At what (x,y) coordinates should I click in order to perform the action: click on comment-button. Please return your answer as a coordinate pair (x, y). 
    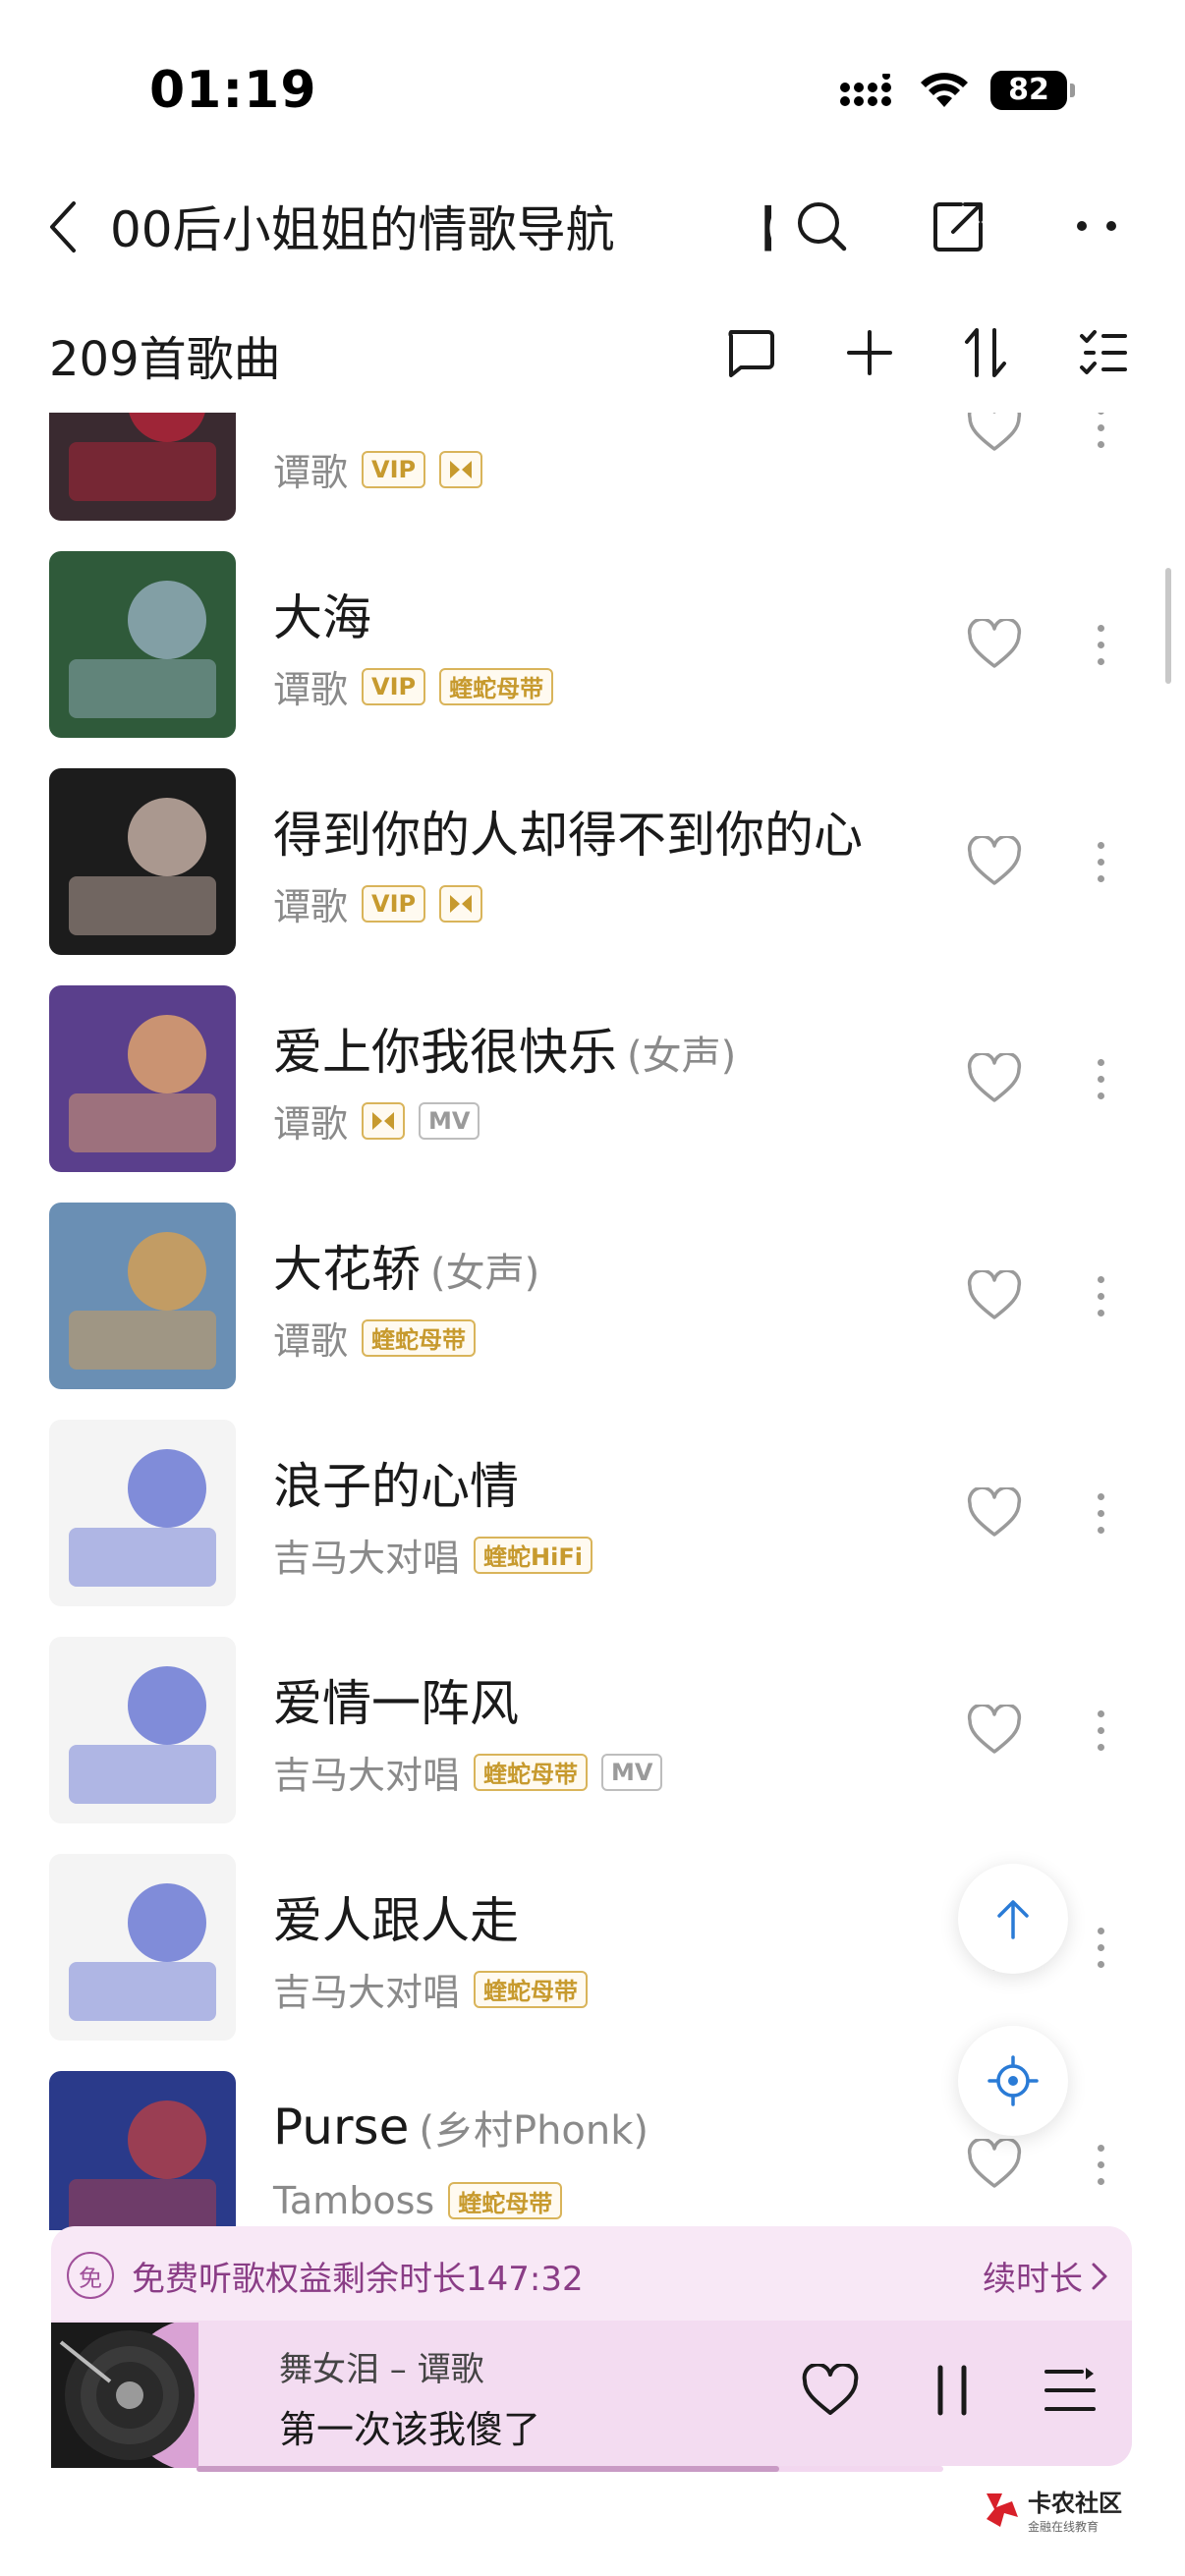
    Looking at the image, I should click on (750, 352).